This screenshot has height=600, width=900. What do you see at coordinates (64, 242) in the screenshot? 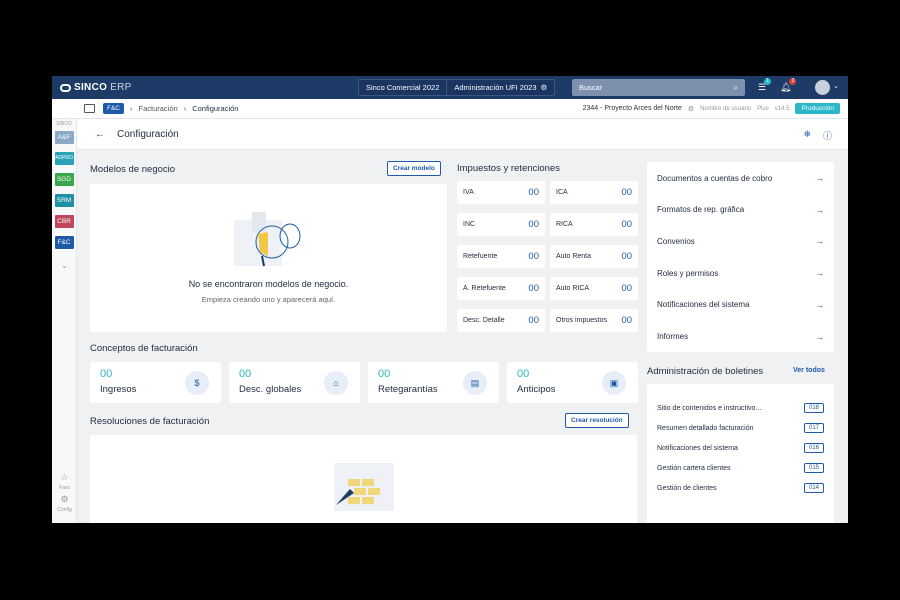
I see `module-f-c: F&C` at bounding box center [64, 242].